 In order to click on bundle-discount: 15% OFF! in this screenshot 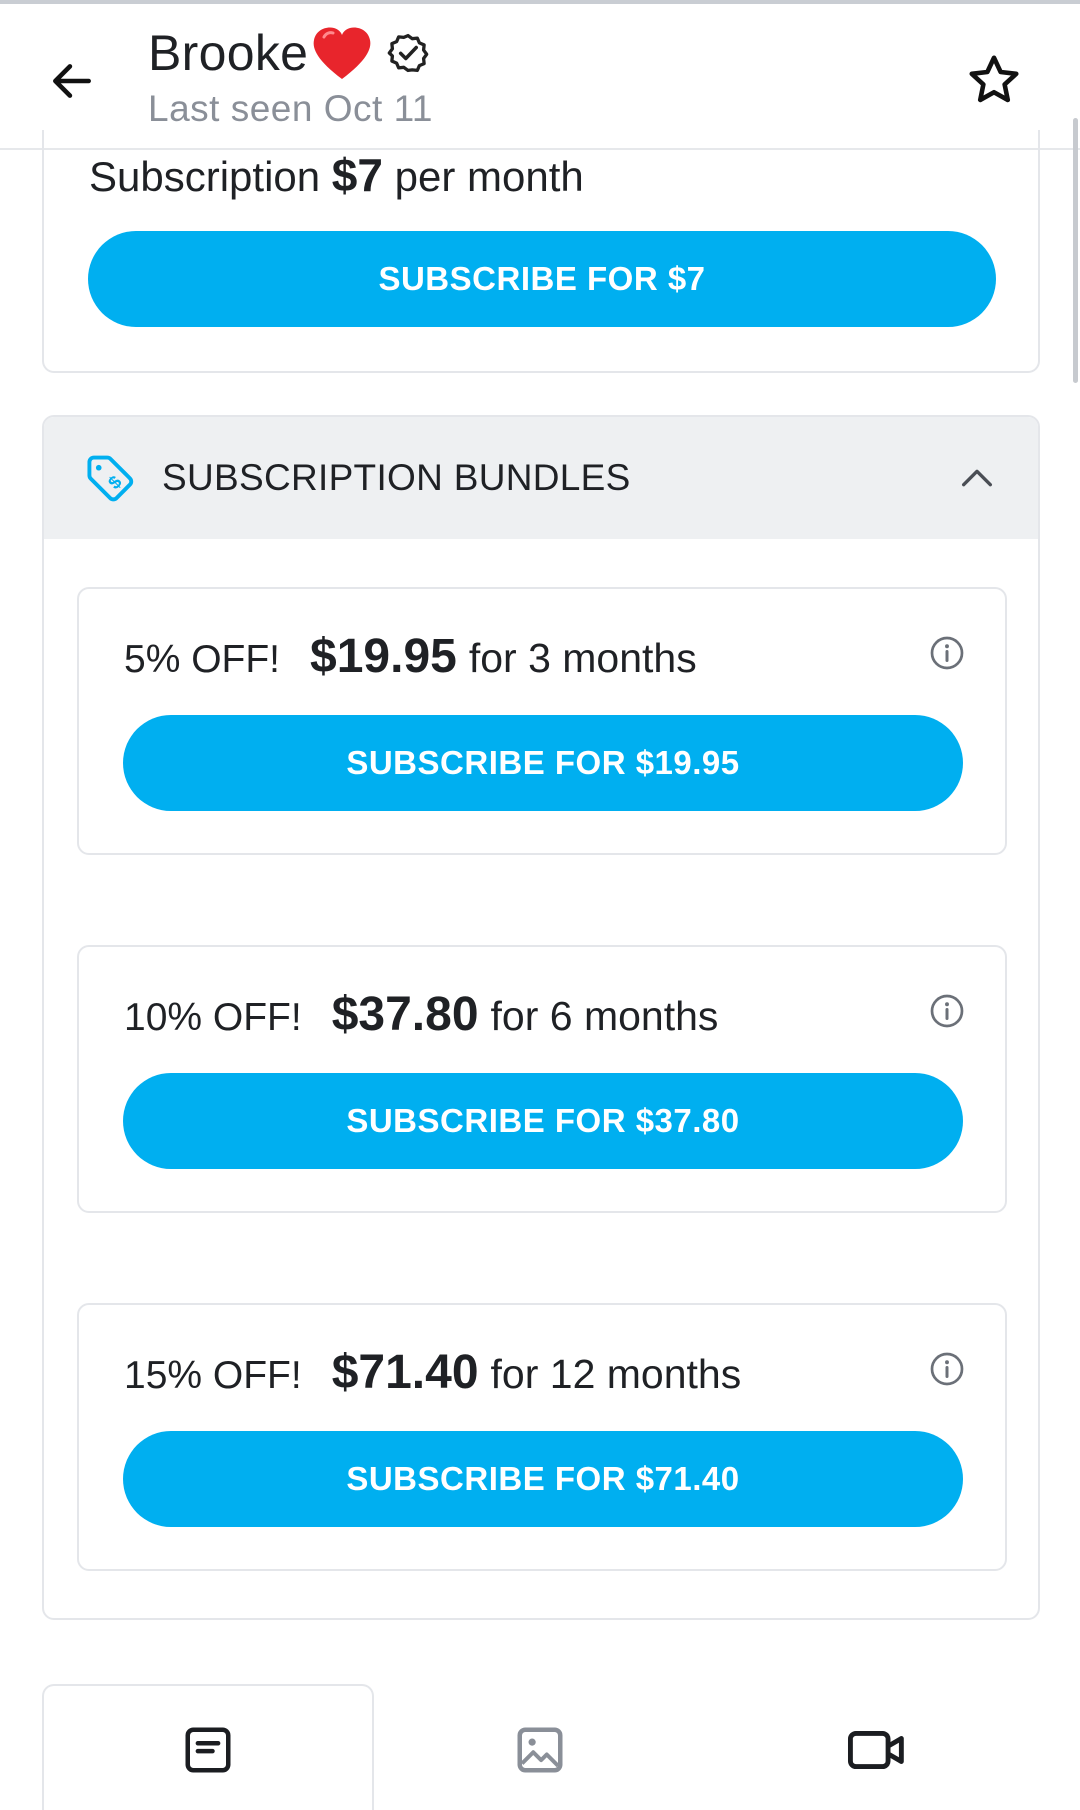, I will do `click(213, 1375)`.